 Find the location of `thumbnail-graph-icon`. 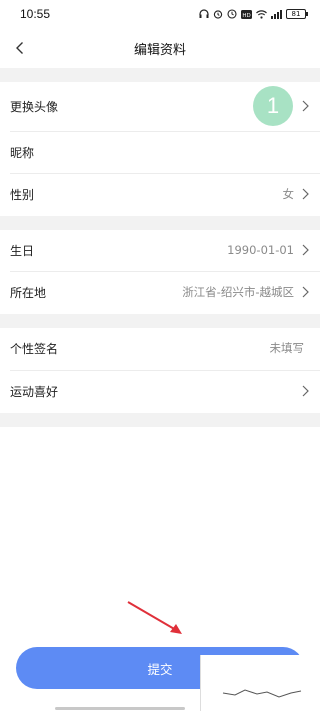

thumbnail-graph-icon is located at coordinates (262, 693).